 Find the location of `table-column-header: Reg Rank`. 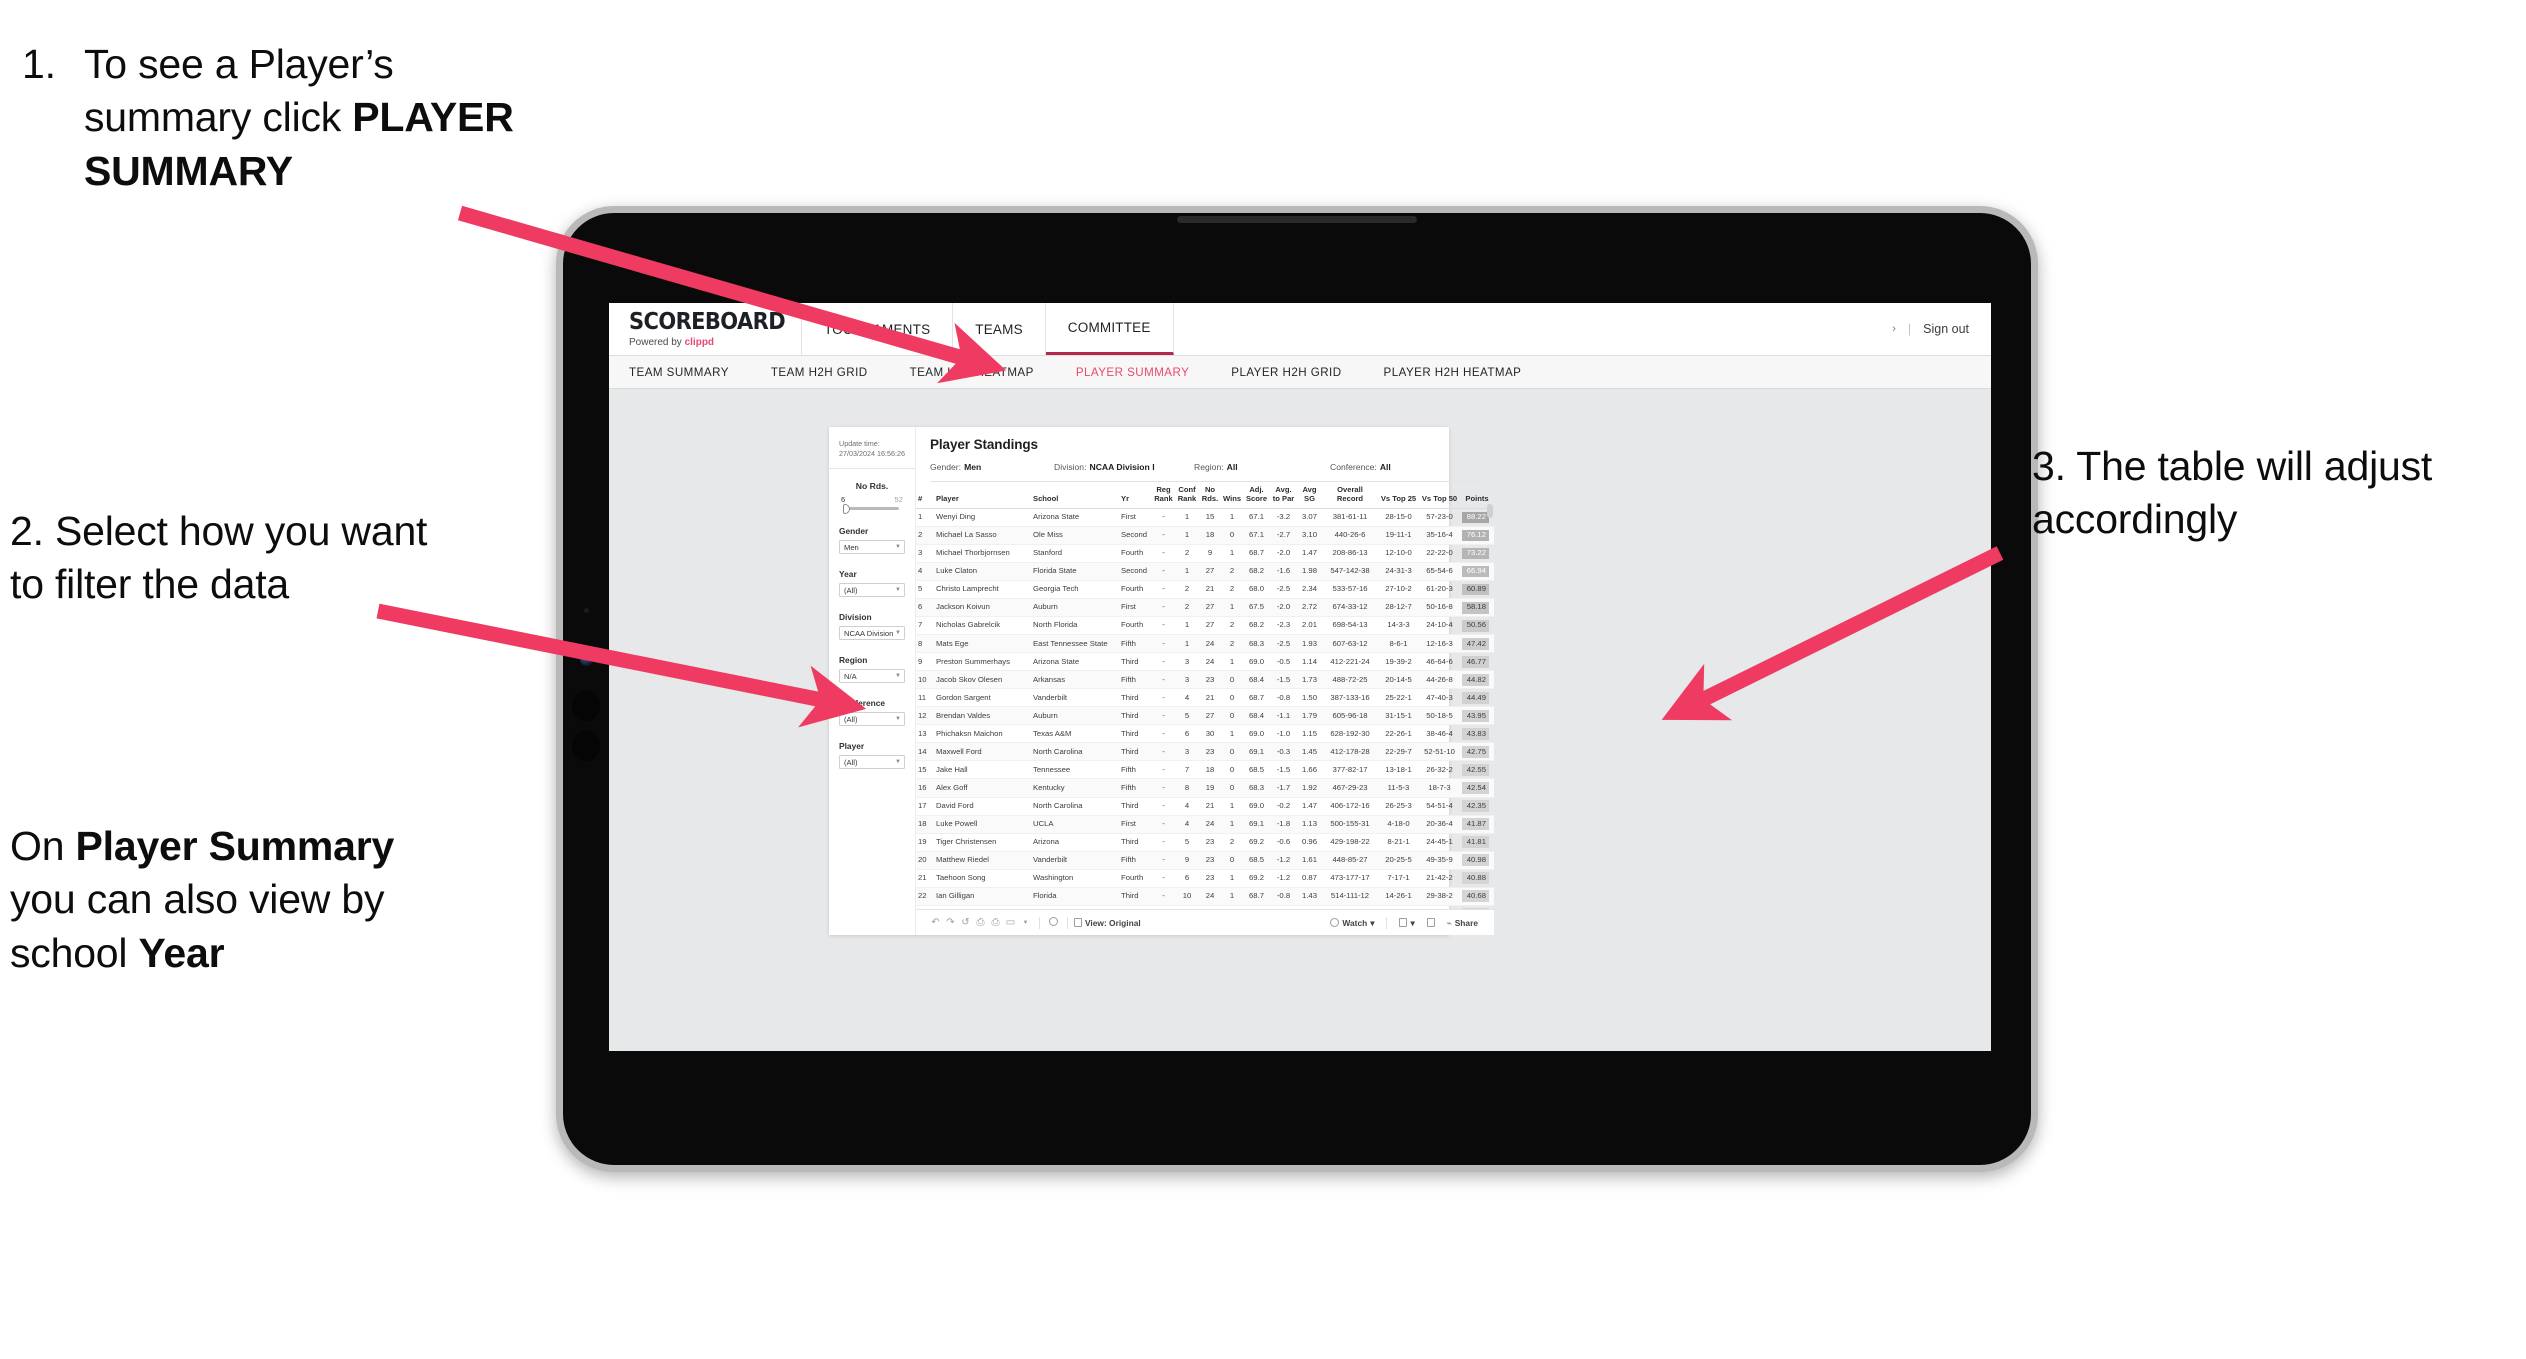

table-column-header: Reg Rank is located at coordinates (1163, 495).